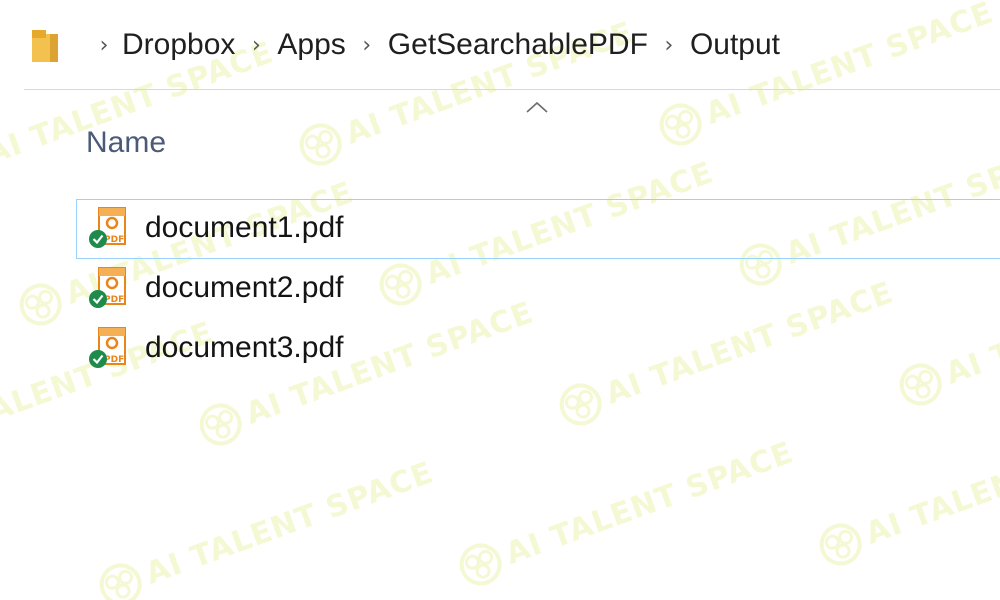 Image resolution: width=1000 pixels, height=600 pixels. Describe the element at coordinates (538, 349) in the screenshot. I see `file-row-document3: PDF document3.pdf` at that location.